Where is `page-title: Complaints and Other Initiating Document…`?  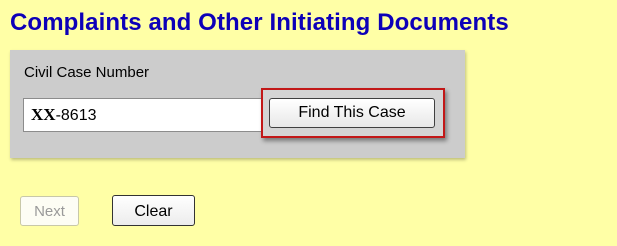 page-title: Complaints and Other Initiating Document… is located at coordinates (259, 22).